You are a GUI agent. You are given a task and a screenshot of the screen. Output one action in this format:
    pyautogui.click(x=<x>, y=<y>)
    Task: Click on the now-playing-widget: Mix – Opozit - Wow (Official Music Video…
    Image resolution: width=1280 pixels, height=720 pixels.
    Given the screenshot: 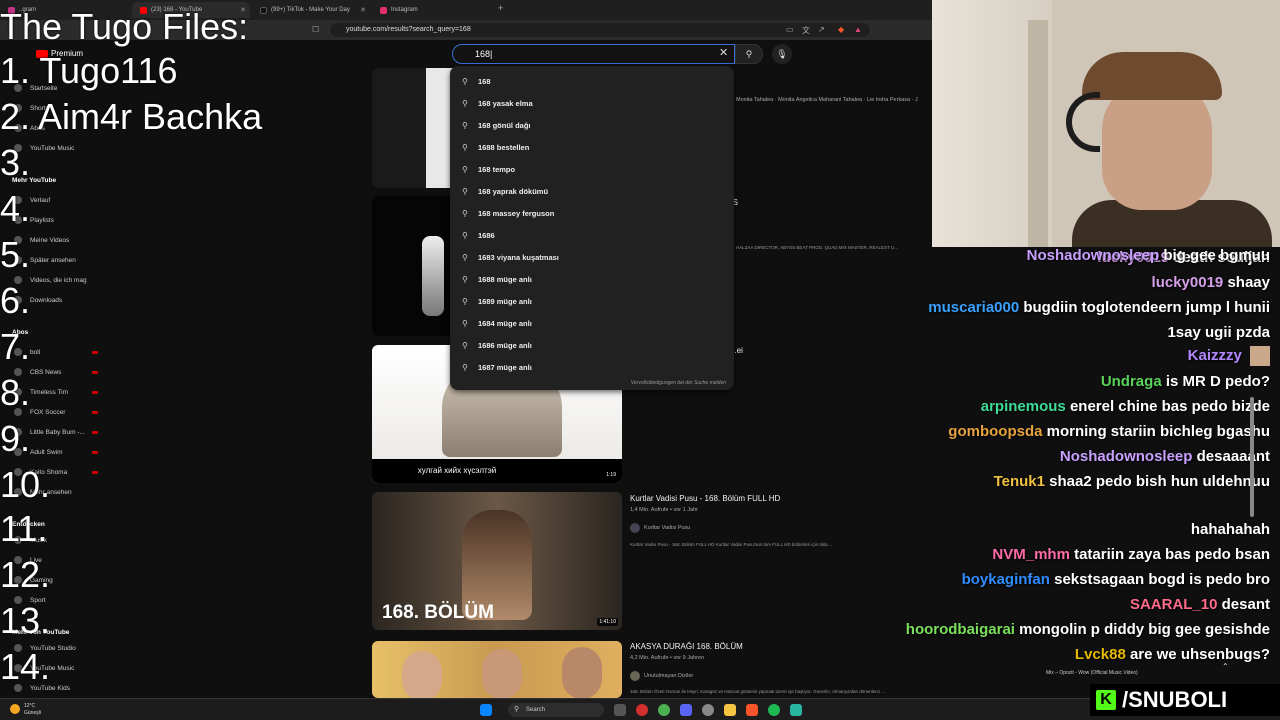 What is the action you would take?
    pyautogui.click(x=1140, y=669)
    